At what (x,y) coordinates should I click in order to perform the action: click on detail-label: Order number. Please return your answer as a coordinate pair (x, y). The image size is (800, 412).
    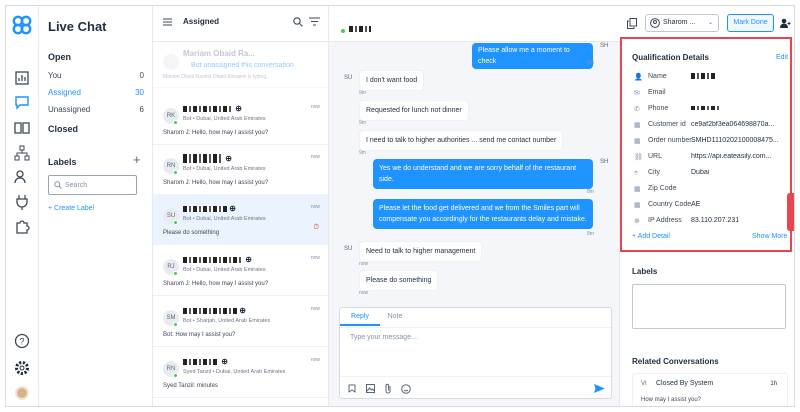
    Looking at the image, I should click on (670, 140).